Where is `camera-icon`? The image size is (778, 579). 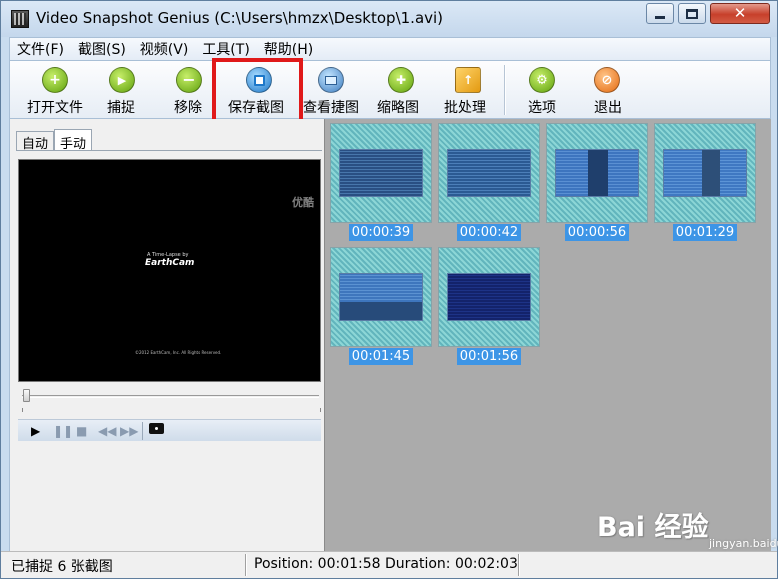
camera-icon is located at coordinates (156, 428).